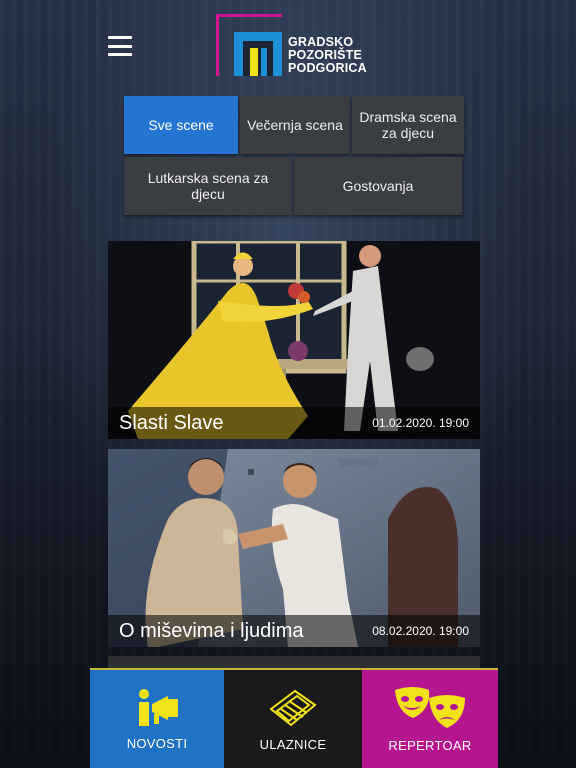 The height and width of the screenshot is (768, 576). What do you see at coordinates (294, 423) in the screenshot?
I see `show-caption: Slasti Slave 01.02.2020. 19:00` at bounding box center [294, 423].